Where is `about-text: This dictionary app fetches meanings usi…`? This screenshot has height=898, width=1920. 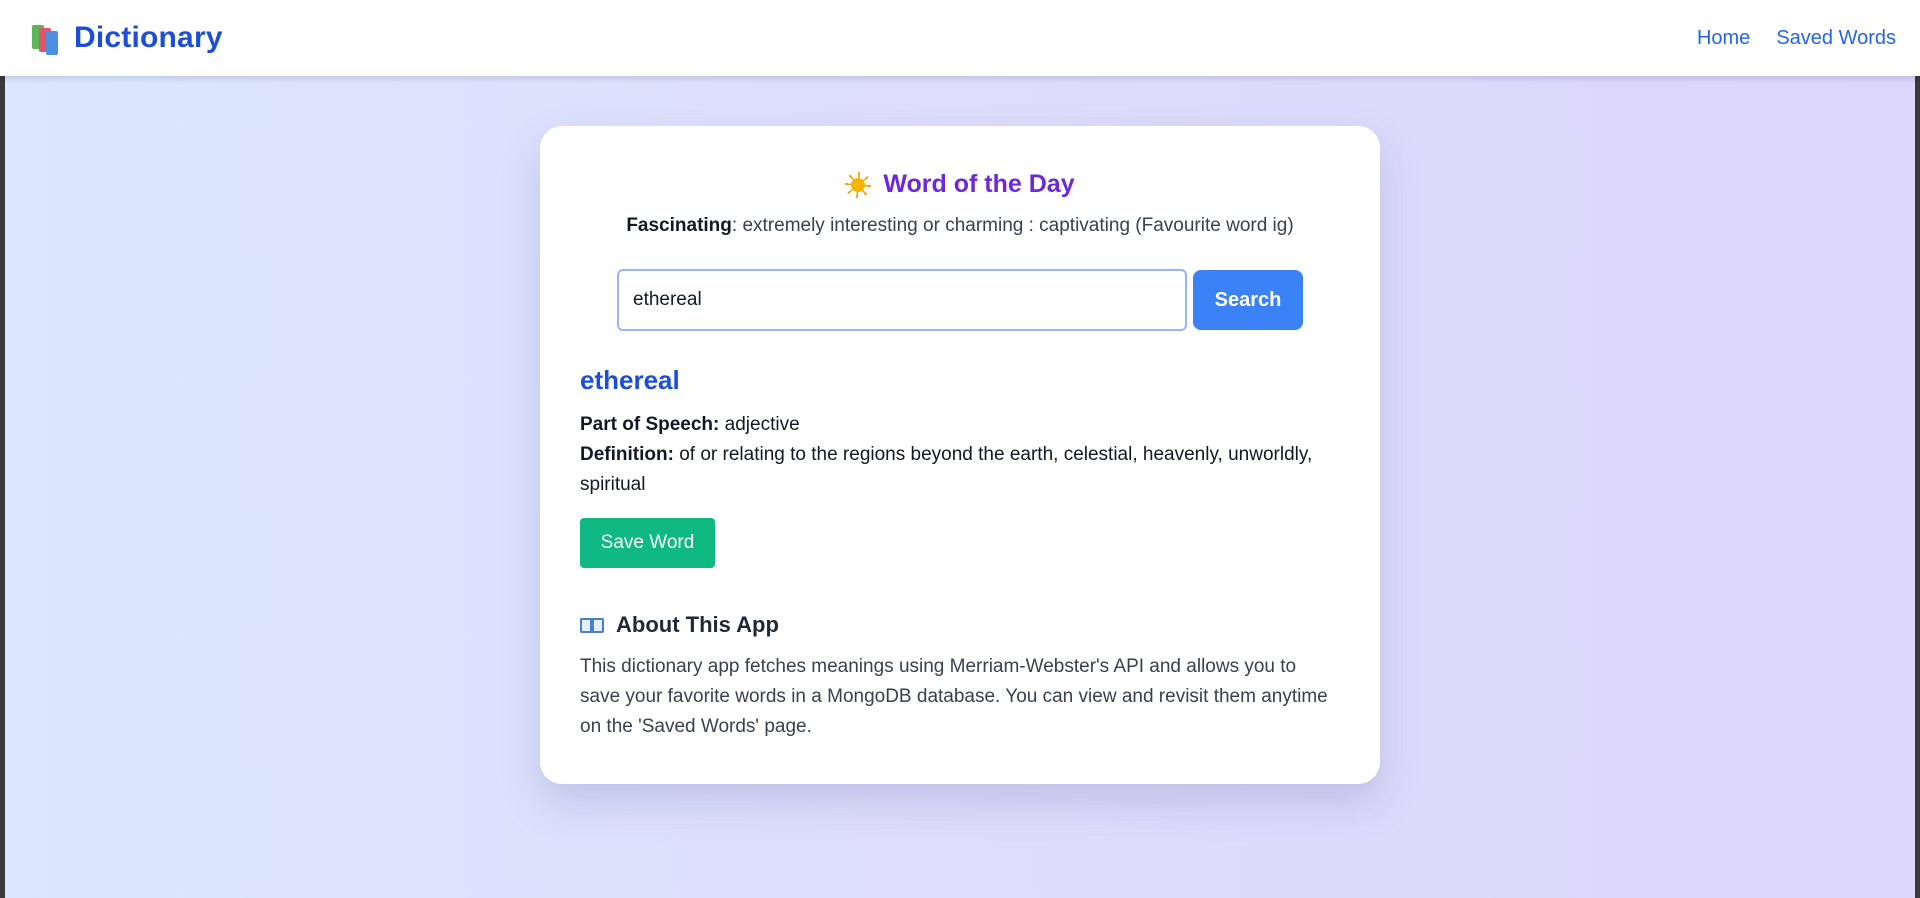
about-text: This dictionary app fetches meanings usi… is located at coordinates (954, 696).